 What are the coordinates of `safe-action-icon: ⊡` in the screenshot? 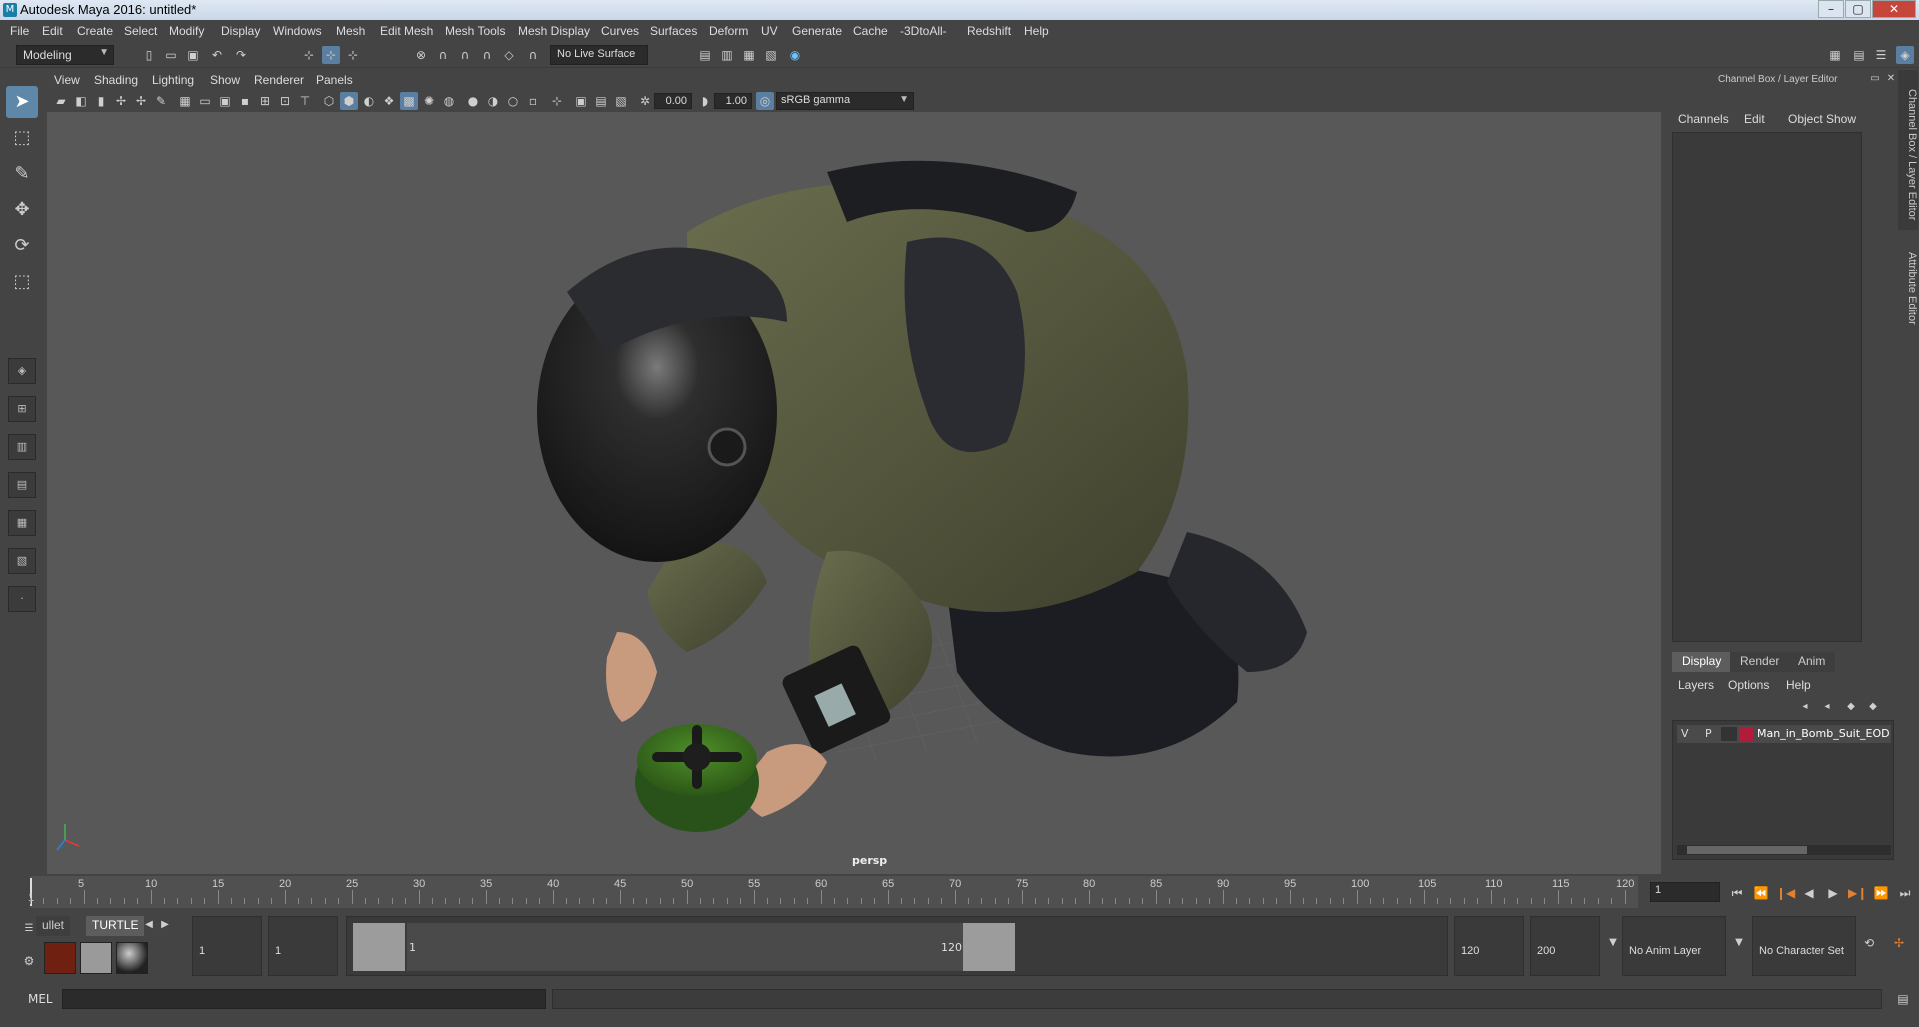 It's located at (285, 101).